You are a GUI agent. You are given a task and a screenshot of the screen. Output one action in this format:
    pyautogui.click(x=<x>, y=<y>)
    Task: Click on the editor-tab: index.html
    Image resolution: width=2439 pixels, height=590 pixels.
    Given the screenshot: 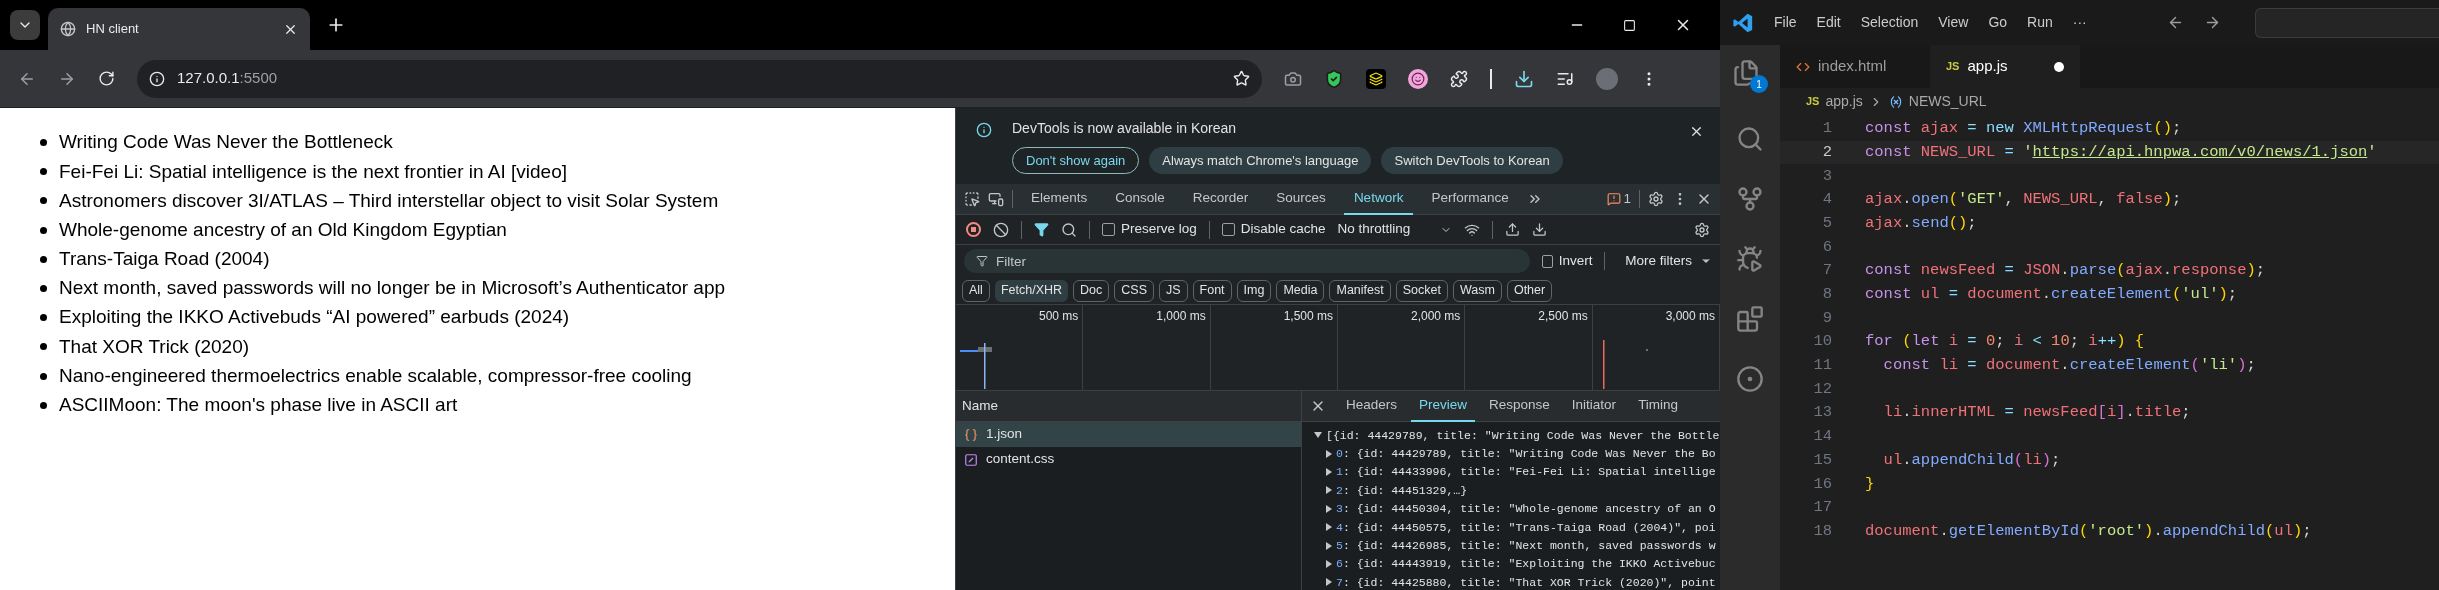 What is the action you would take?
    pyautogui.click(x=1855, y=66)
    